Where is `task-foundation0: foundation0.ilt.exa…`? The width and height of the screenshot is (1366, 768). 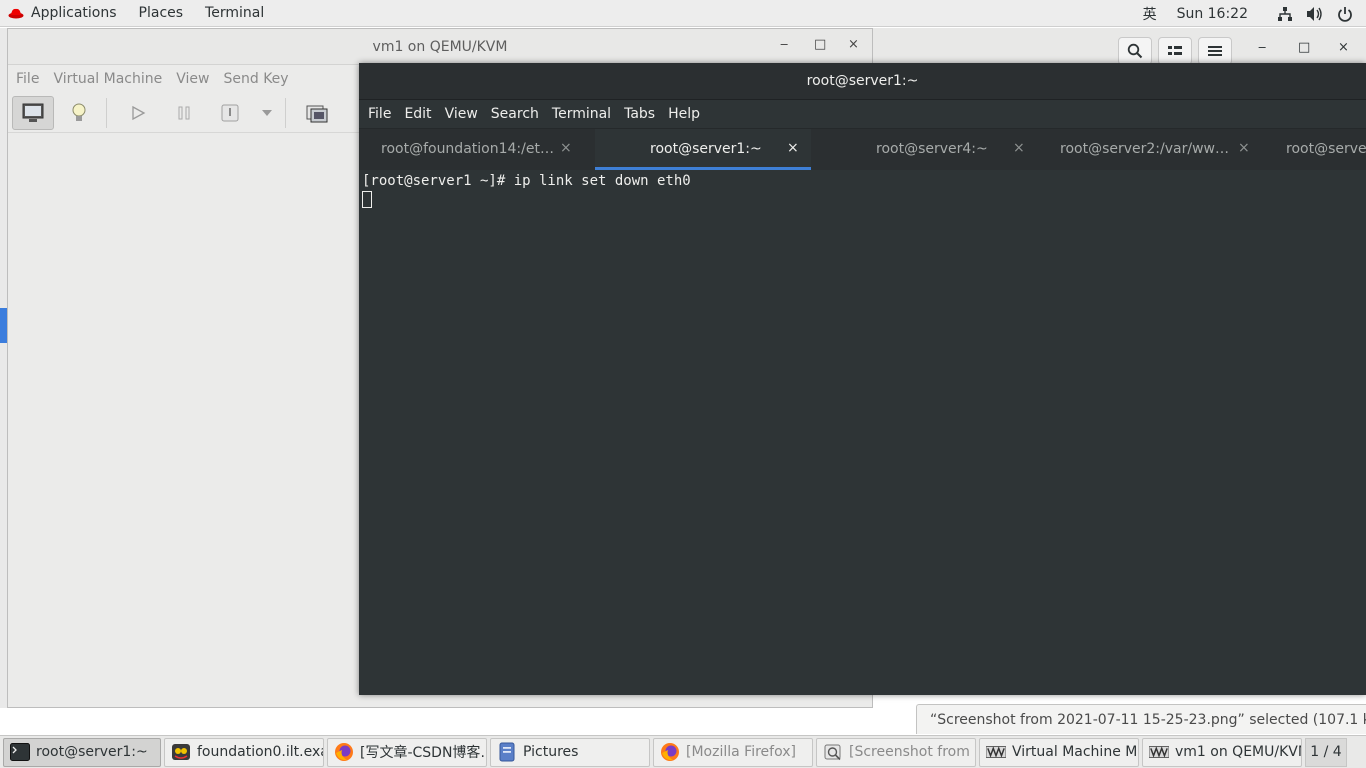 task-foundation0: foundation0.ilt.exa… is located at coordinates (244, 752).